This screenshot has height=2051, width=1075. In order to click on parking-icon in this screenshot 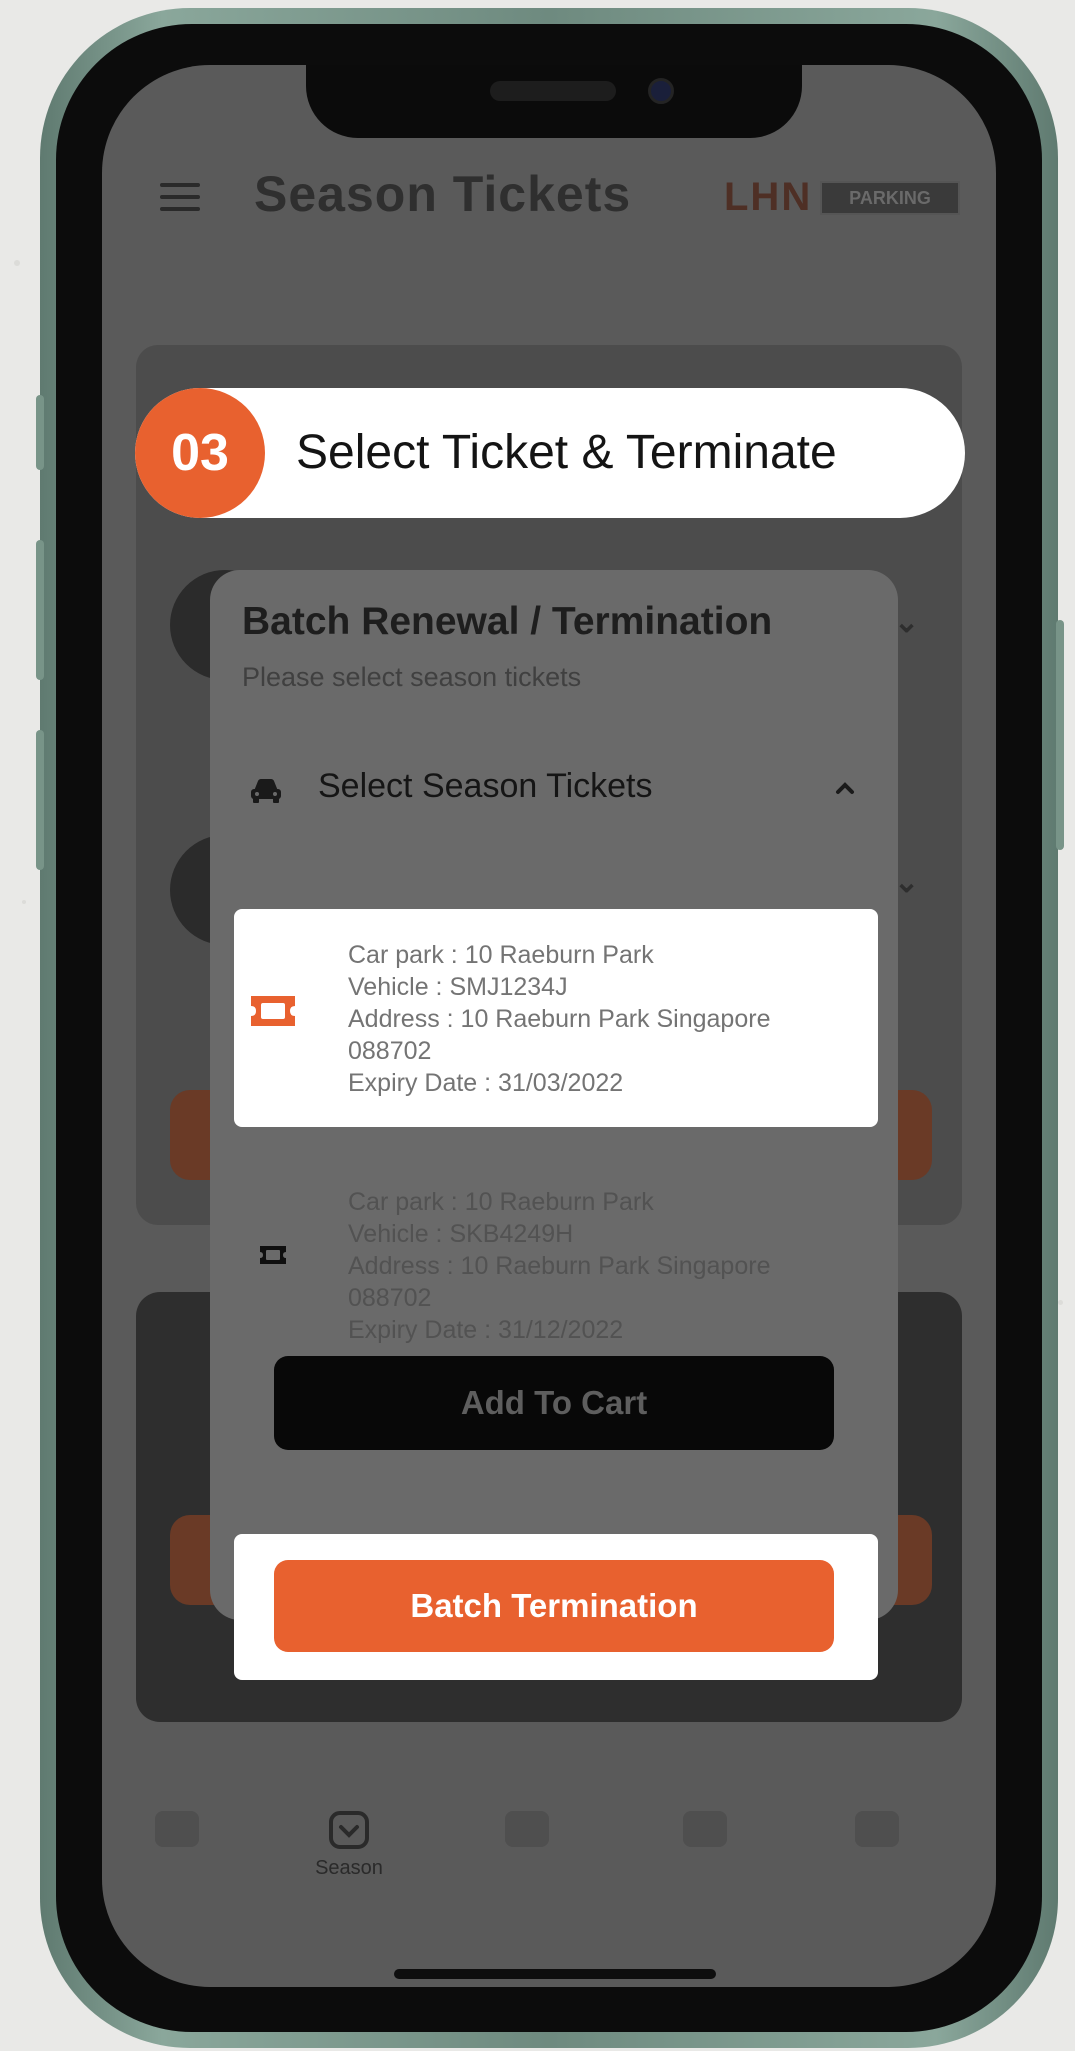, I will do `click(177, 1829)`.